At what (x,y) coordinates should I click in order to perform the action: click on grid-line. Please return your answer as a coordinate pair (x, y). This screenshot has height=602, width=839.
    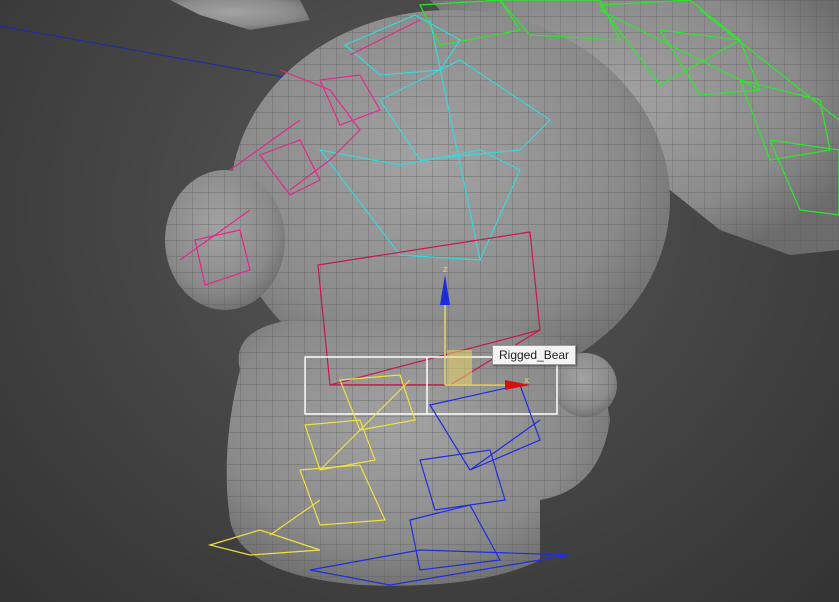
    Looking at the image, I should click on (150, 53).